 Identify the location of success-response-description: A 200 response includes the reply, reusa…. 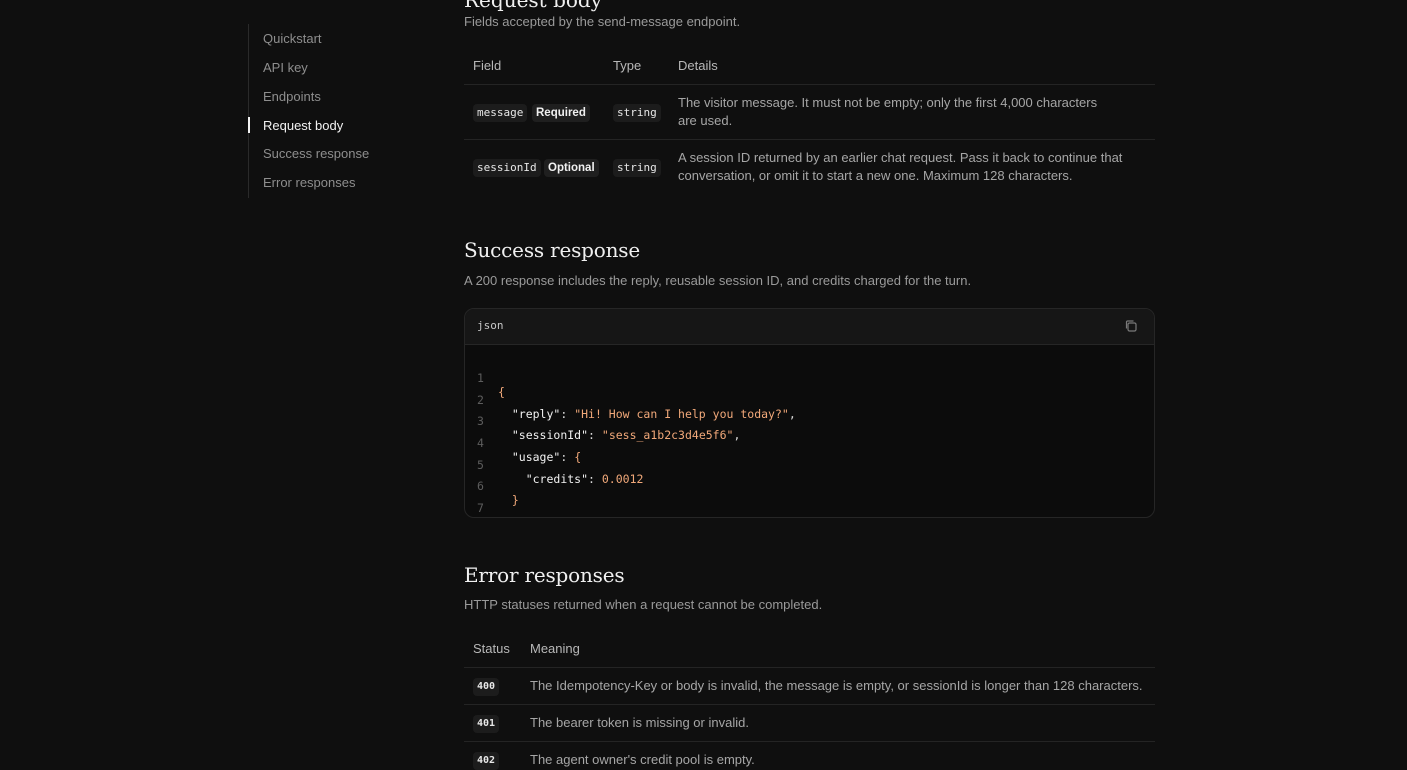
(718, 280).